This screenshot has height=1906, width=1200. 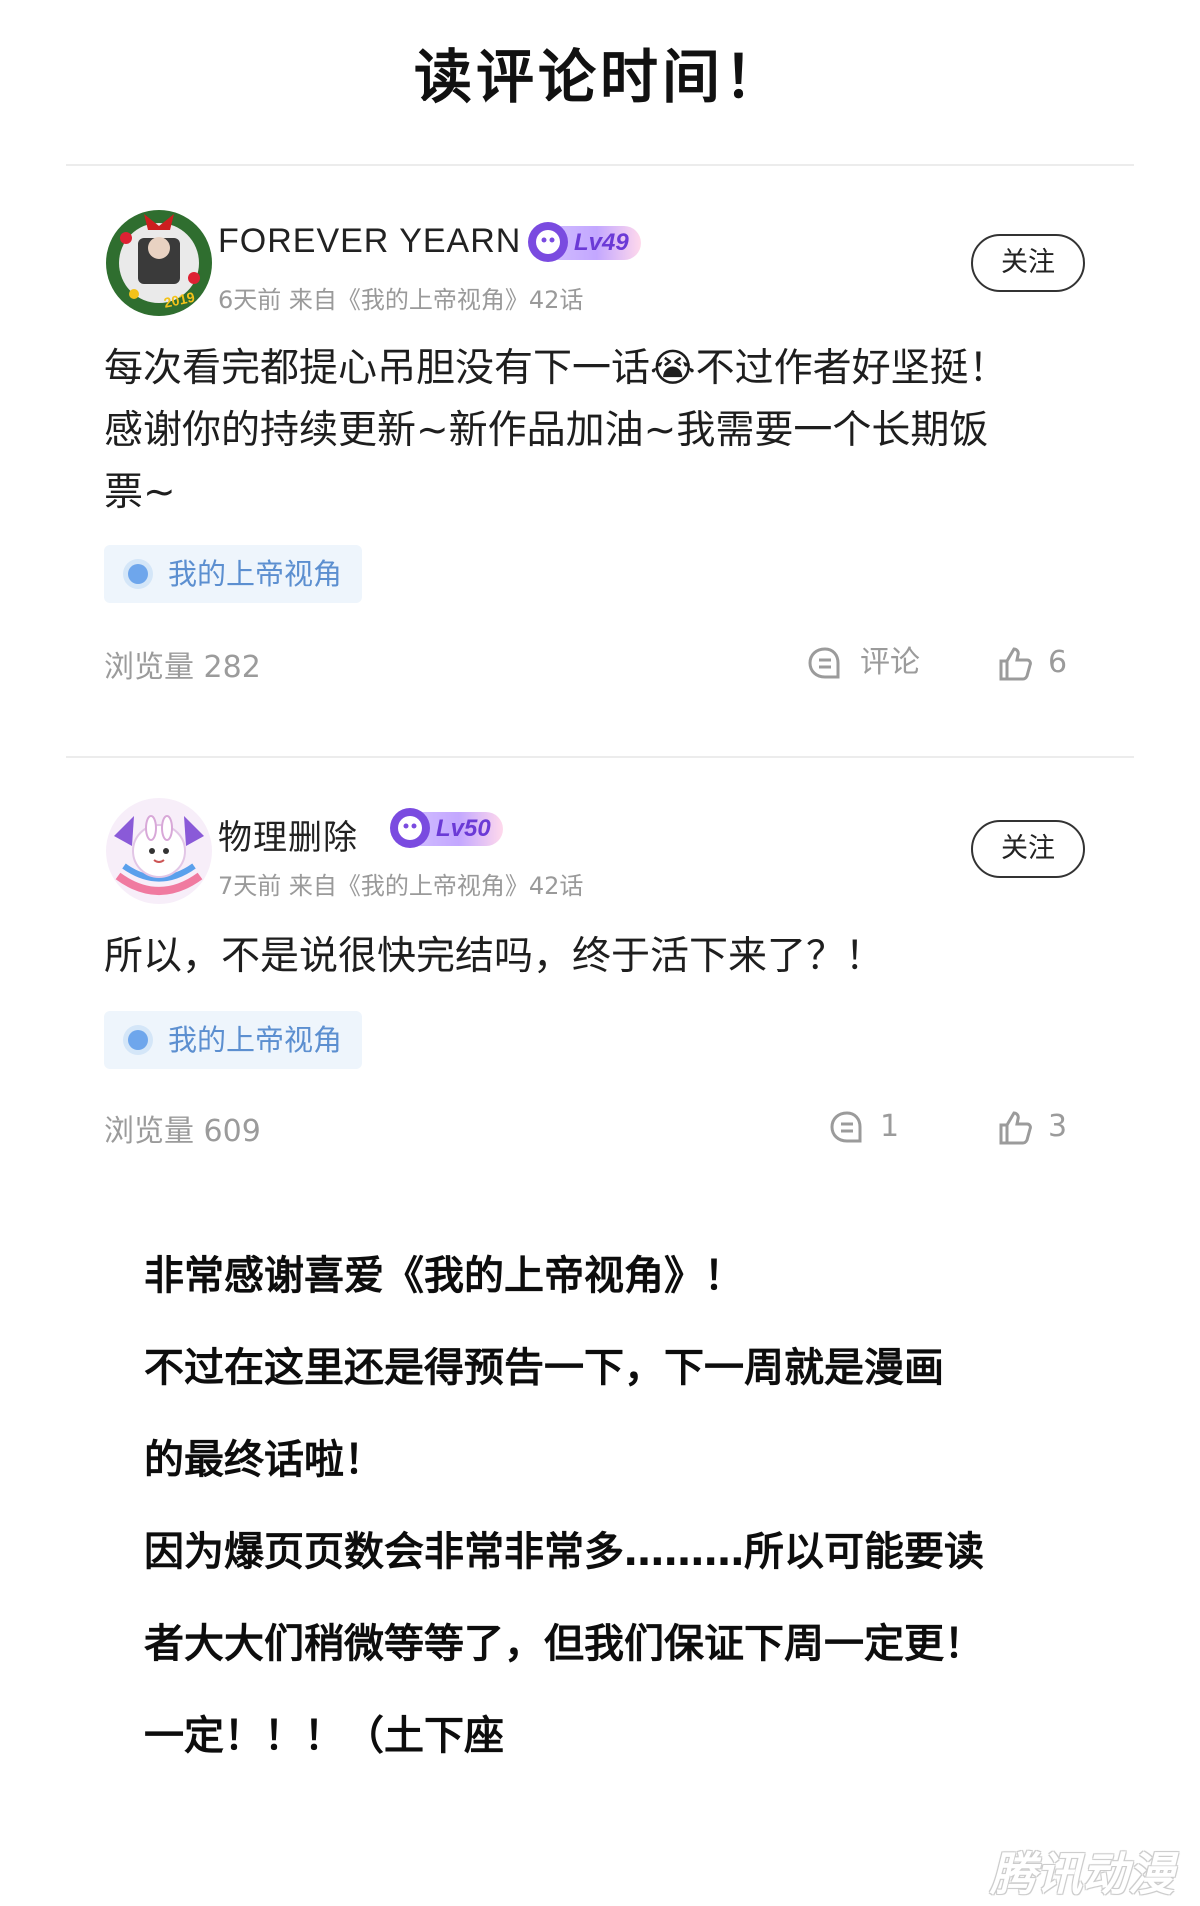 I want to click on level-text: Lv49, so click(x=601, y=242).